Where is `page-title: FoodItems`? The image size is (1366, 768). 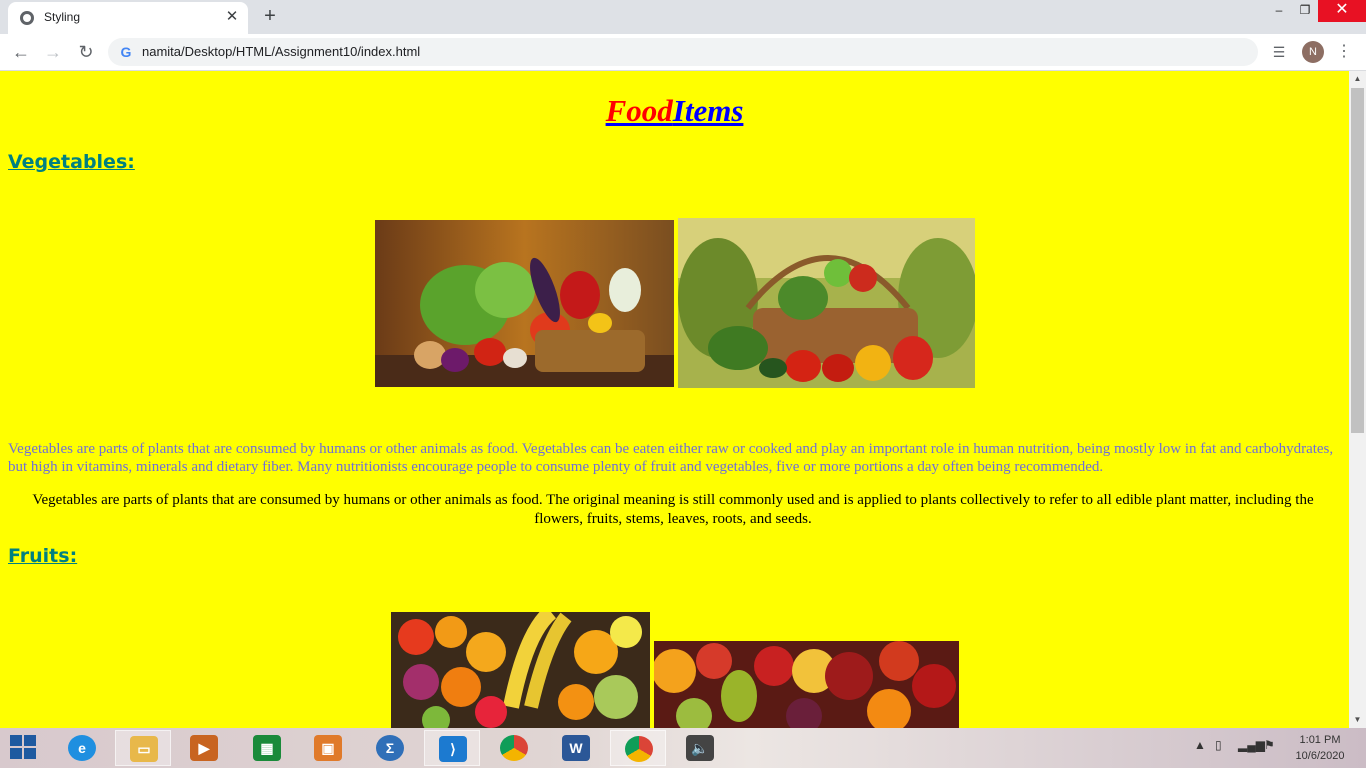
page-title: FoodItems is located at coordinates (674, 111).